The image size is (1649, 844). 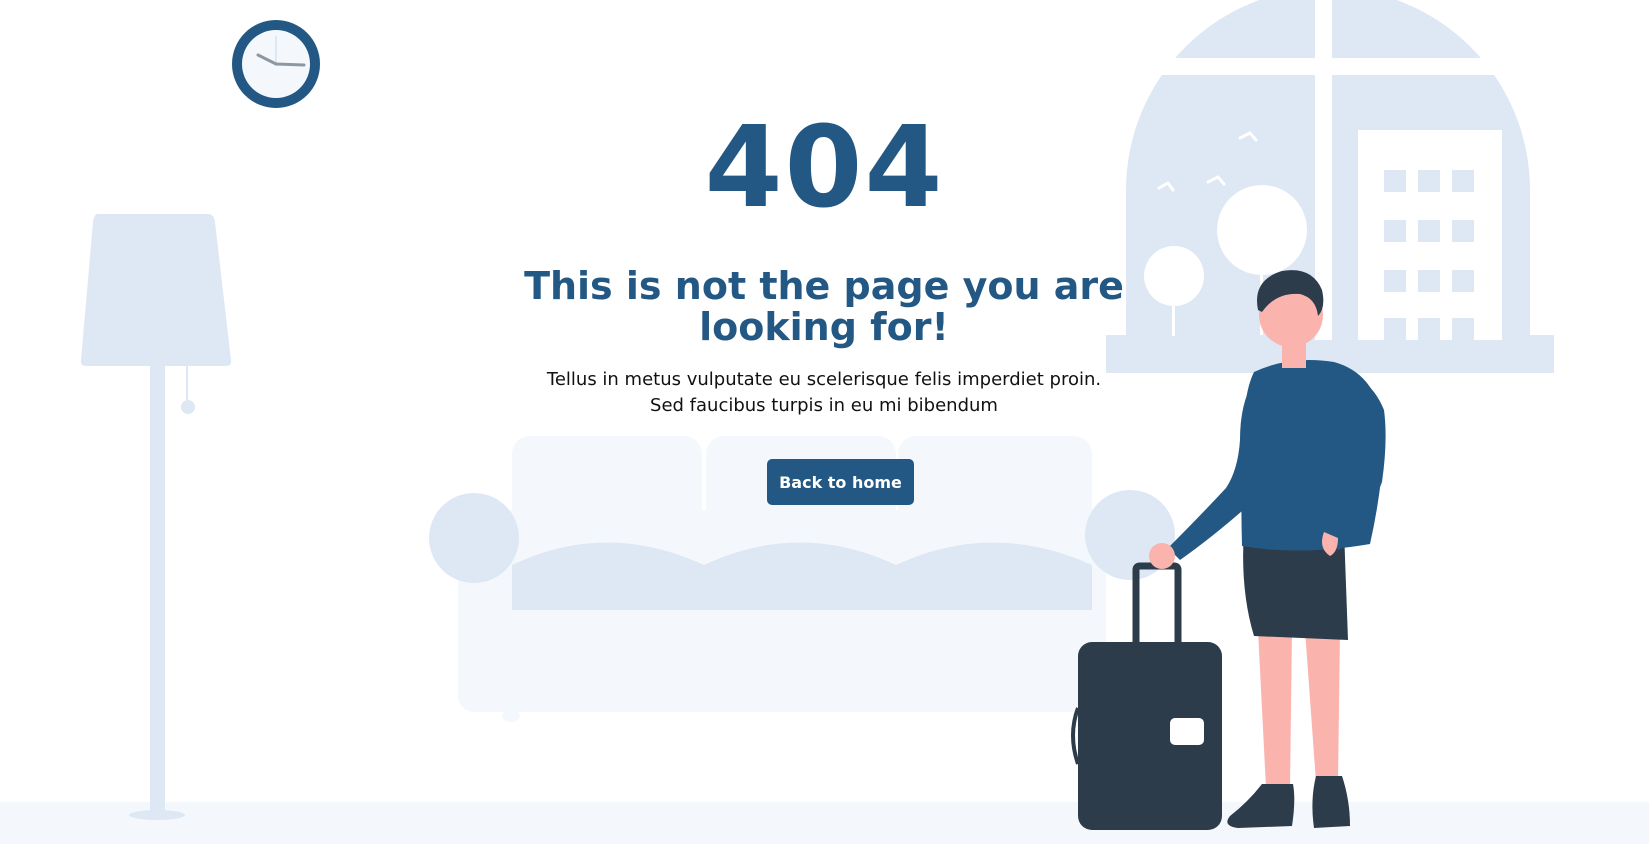 I want to click on error-code: 404, so click(x=824, y=168).